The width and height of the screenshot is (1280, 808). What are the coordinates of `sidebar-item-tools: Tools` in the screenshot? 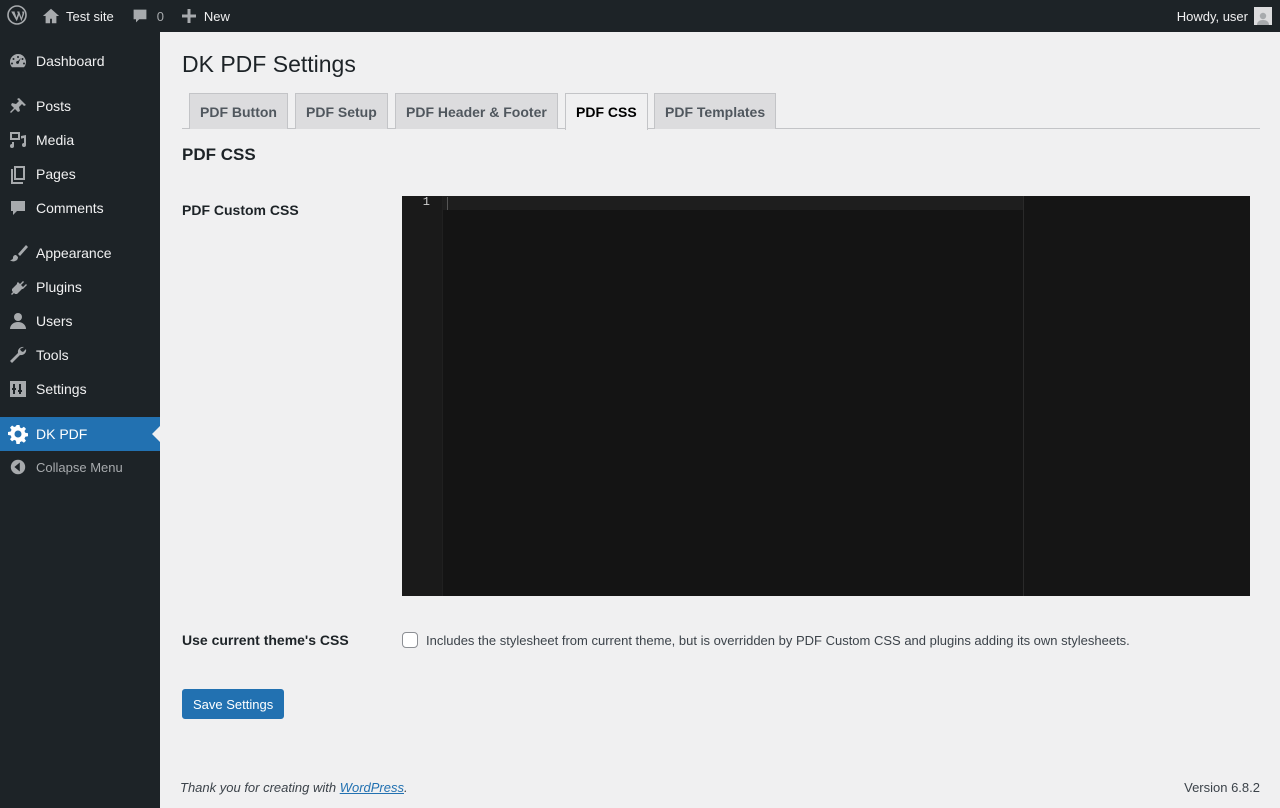 It's located at (80, 355).